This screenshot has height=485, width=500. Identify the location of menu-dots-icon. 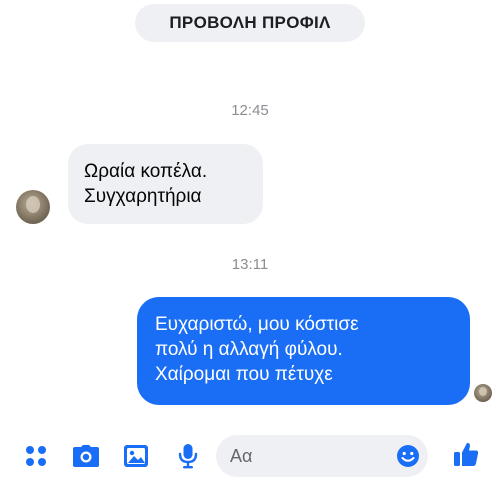
(36, 456).